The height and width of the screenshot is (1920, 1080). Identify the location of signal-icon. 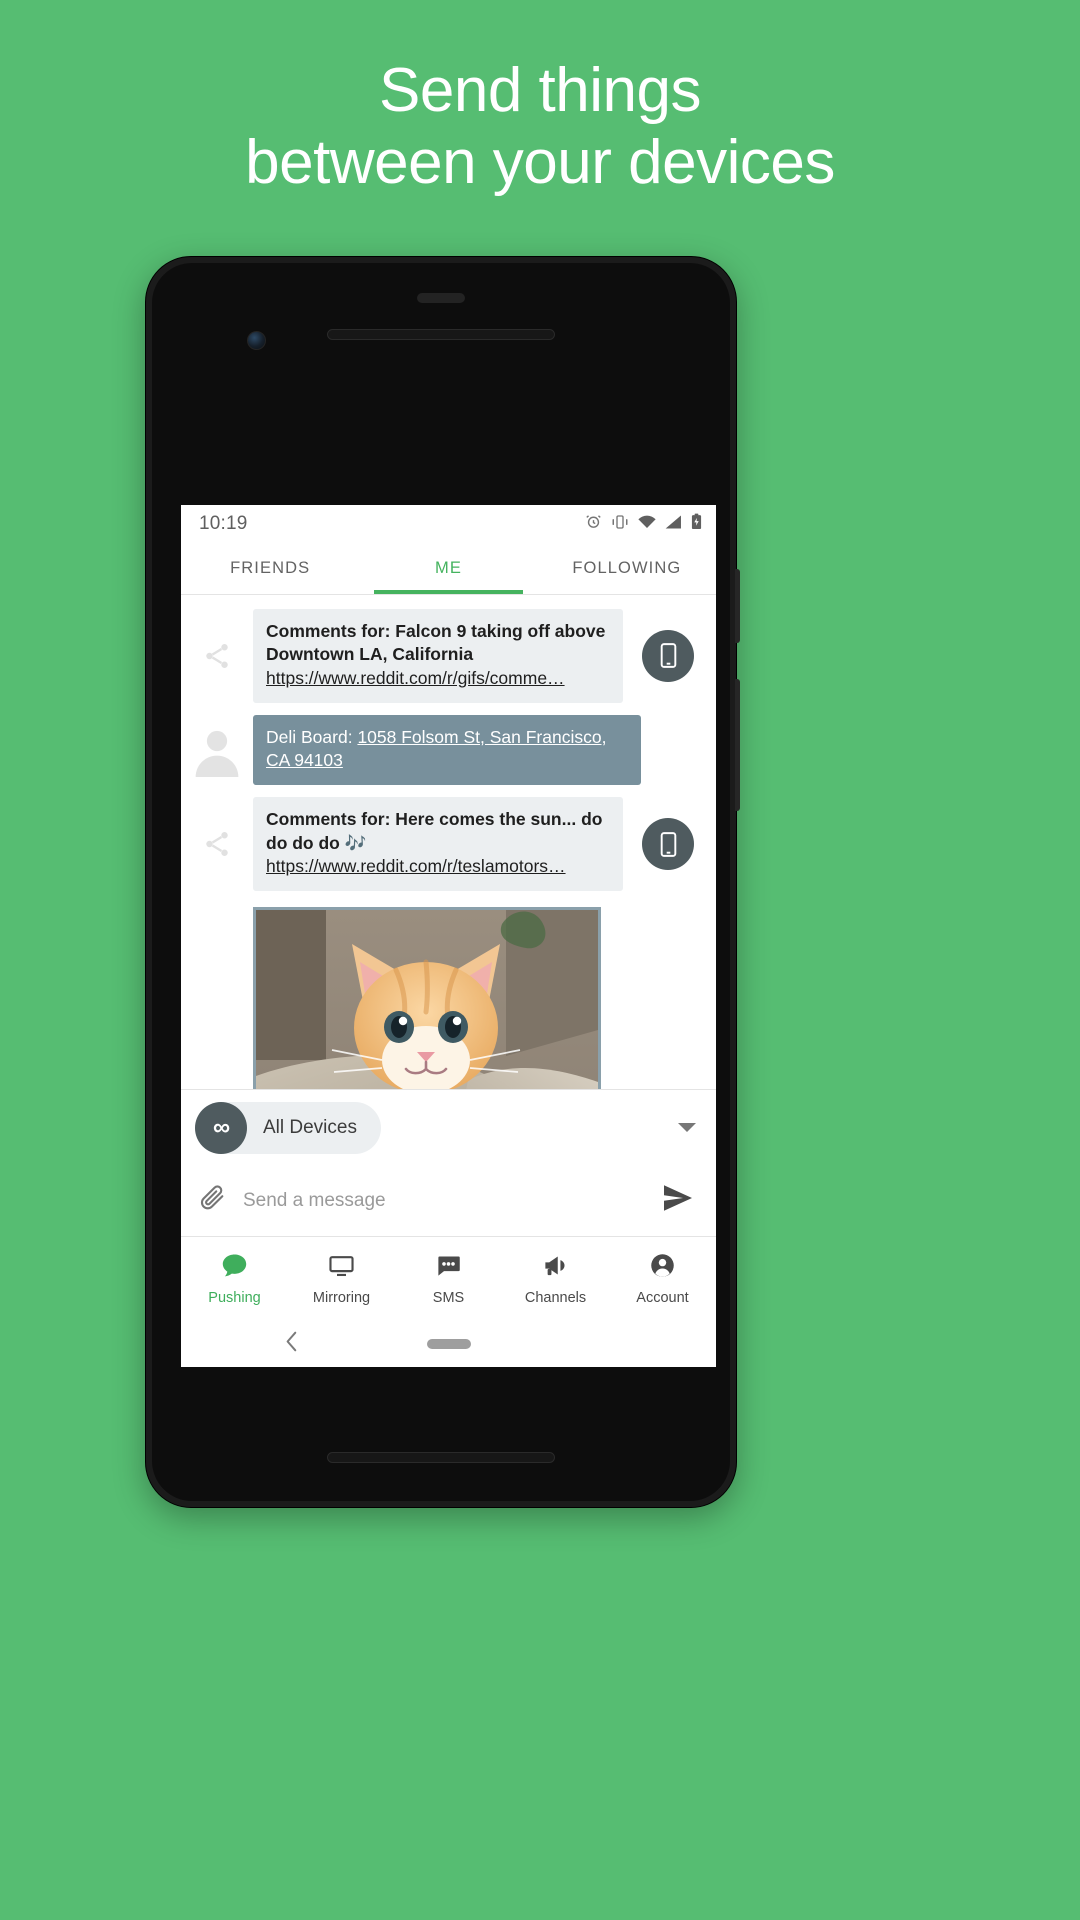
(673, 524).